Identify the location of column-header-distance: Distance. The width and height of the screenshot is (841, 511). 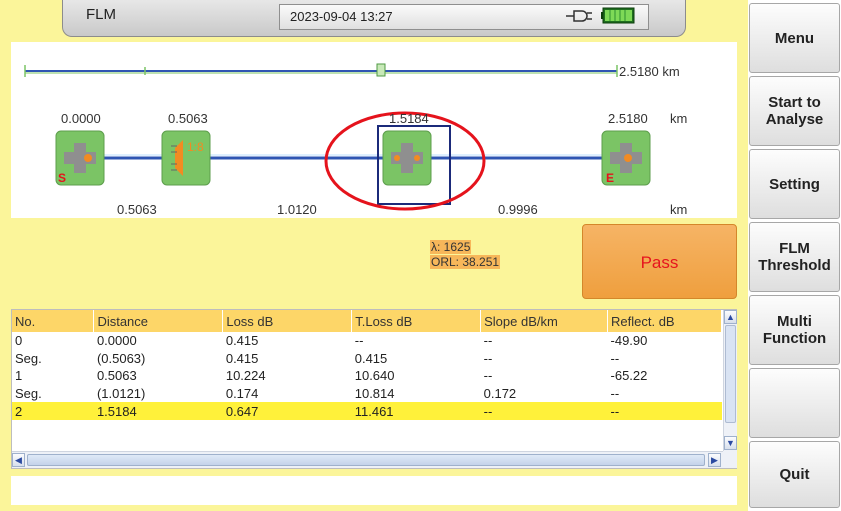
(158, 321).